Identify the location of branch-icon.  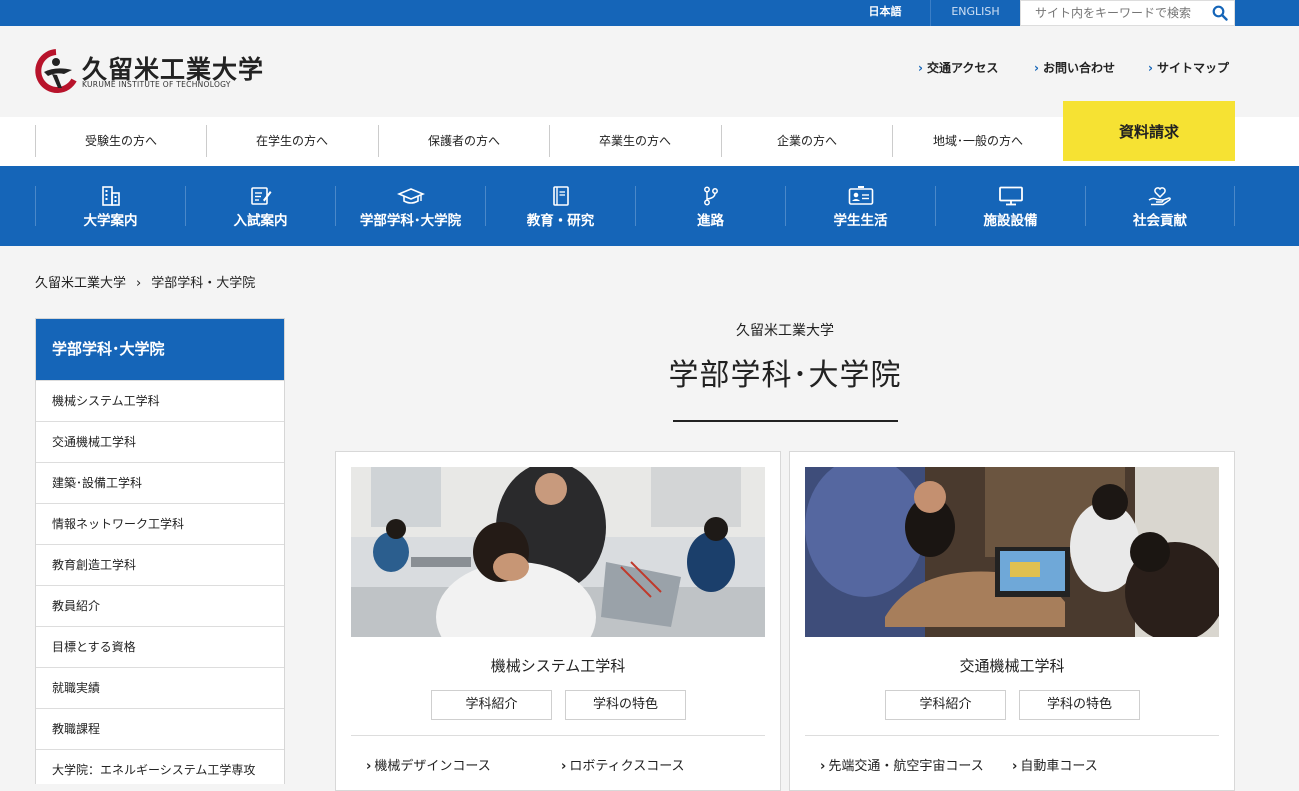
(710, 196).